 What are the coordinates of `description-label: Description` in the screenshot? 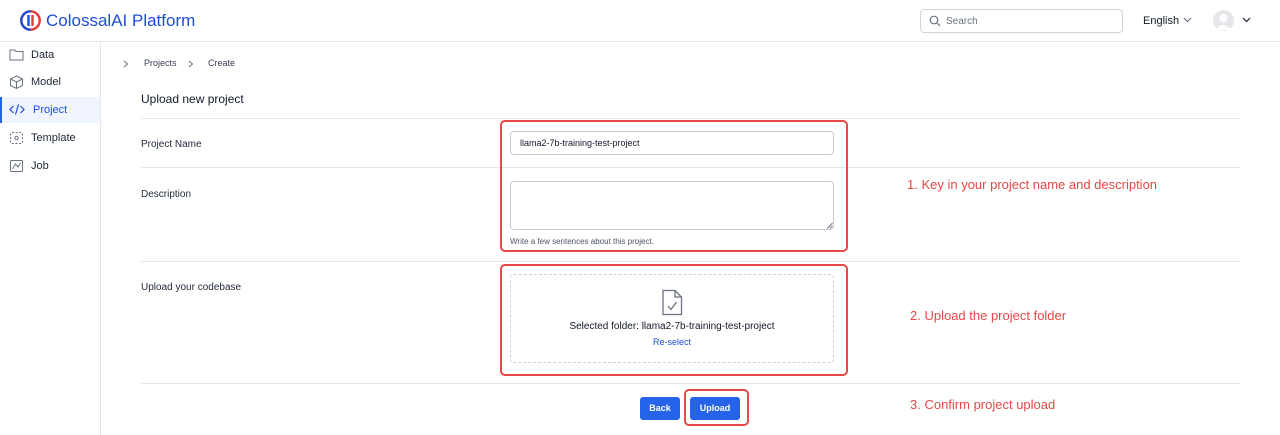 It's located at (166, 194).